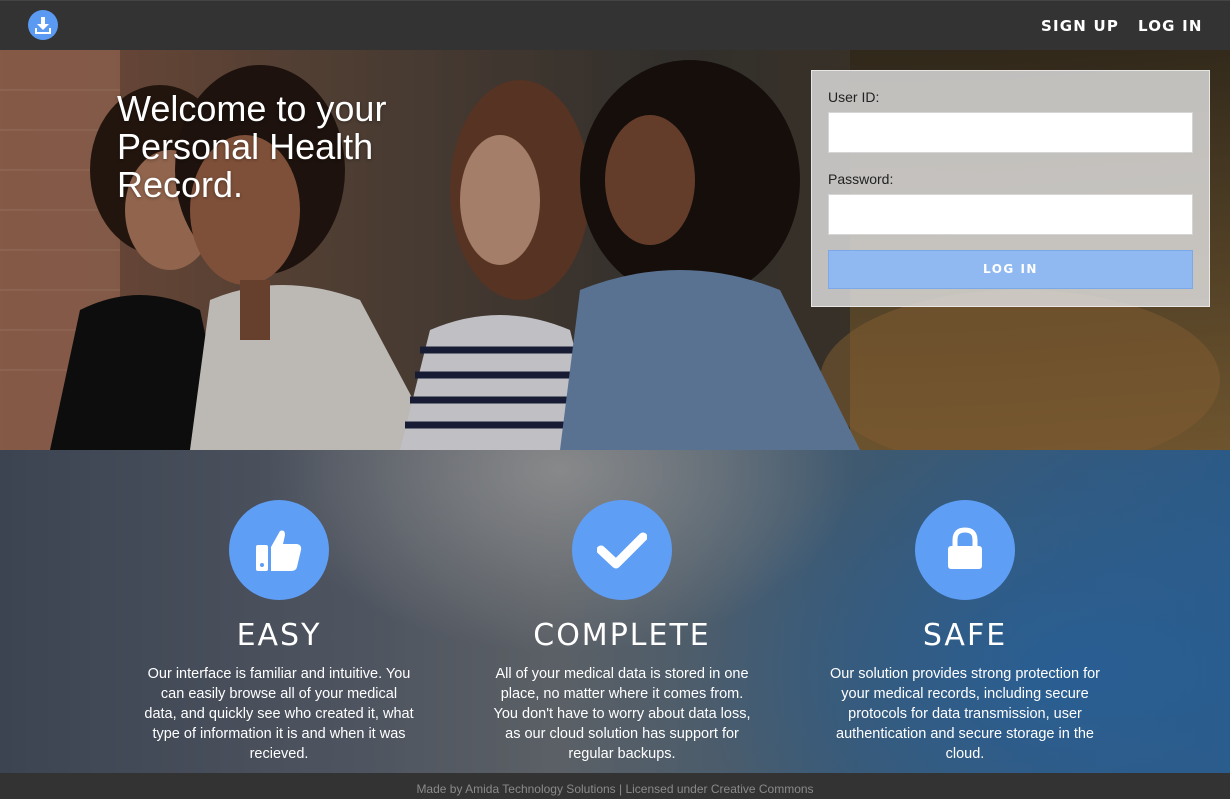  Describe the element at coordinates (252, 146) in the screenshot. I see `hero-title: Welcome to your Personal Health Record.` at that location.